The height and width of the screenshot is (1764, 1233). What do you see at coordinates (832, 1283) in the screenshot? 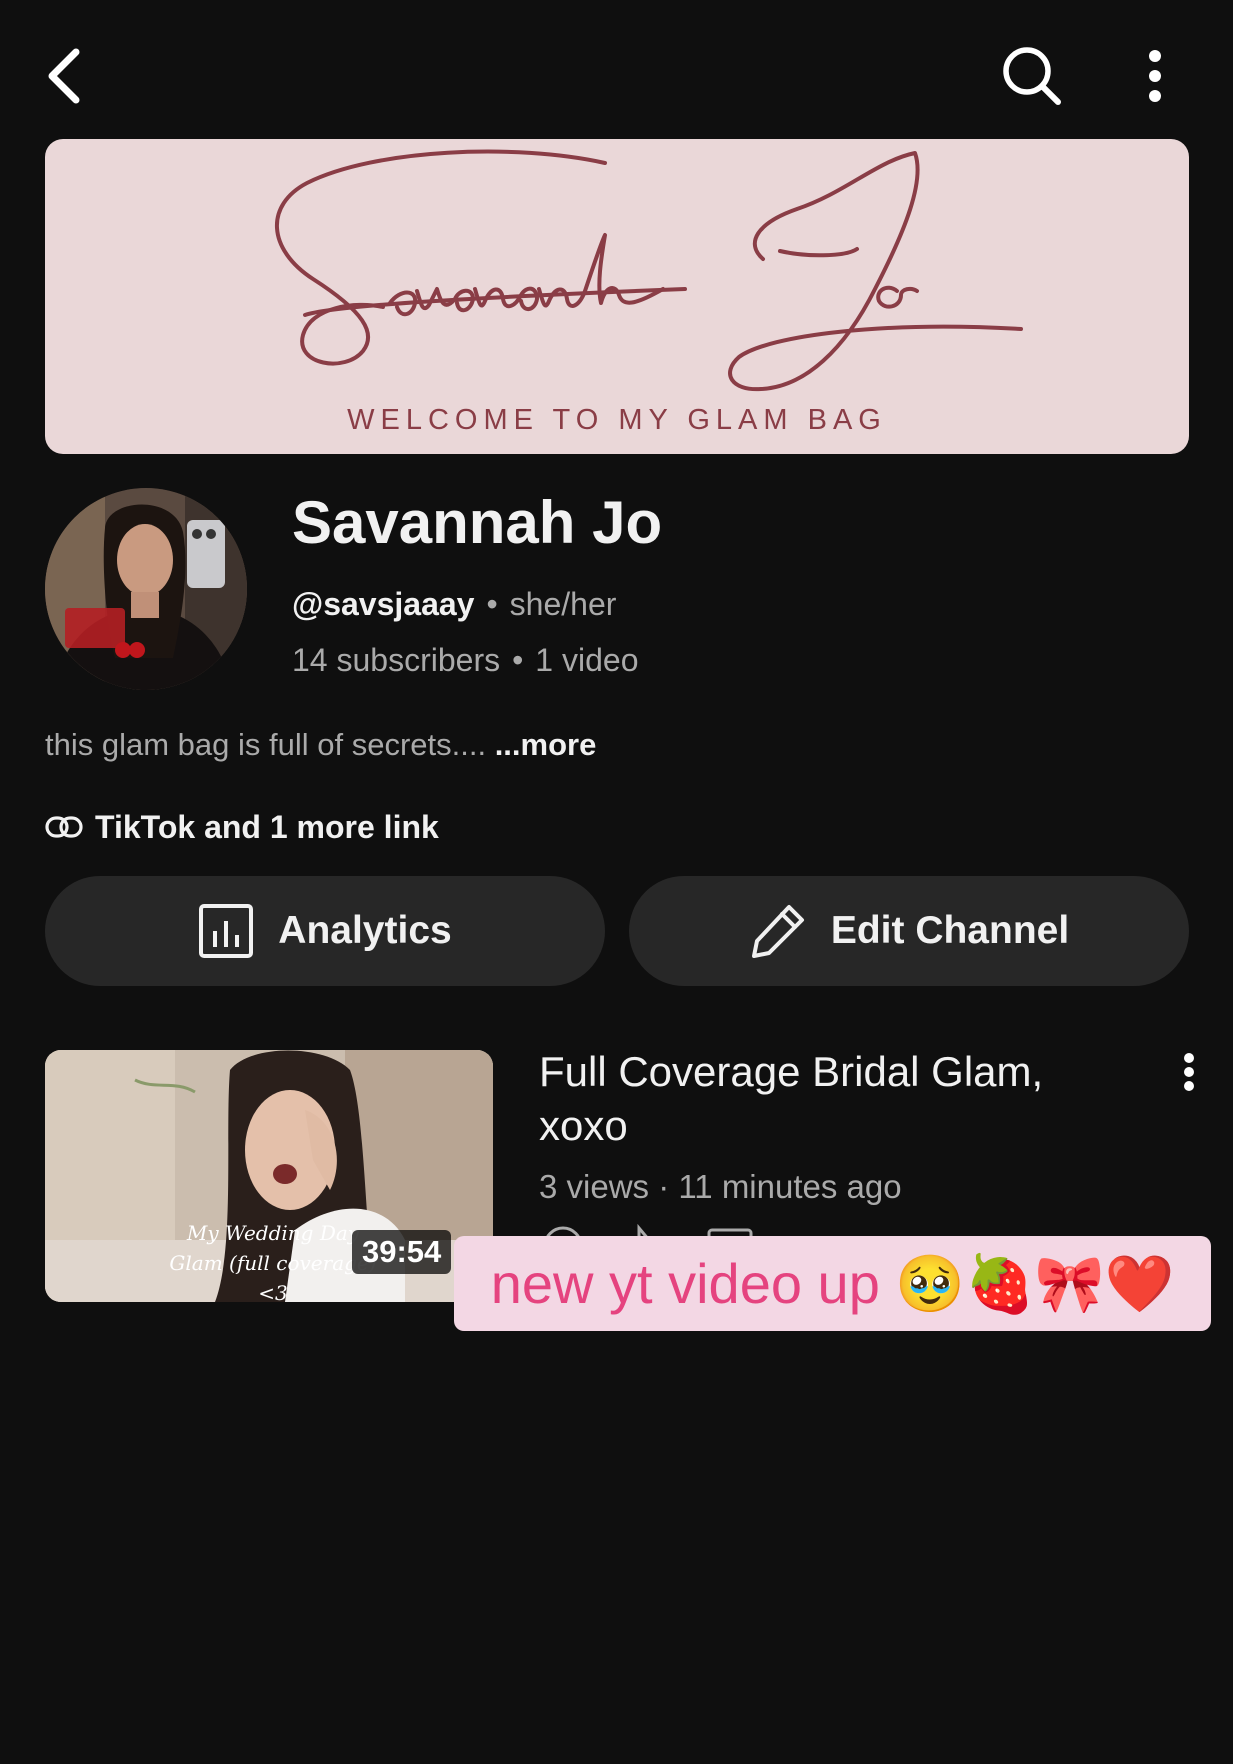
I see `caption-overlay: new yt video up 🥹🍓🎀❤️` at bounding box center [832, 1283].